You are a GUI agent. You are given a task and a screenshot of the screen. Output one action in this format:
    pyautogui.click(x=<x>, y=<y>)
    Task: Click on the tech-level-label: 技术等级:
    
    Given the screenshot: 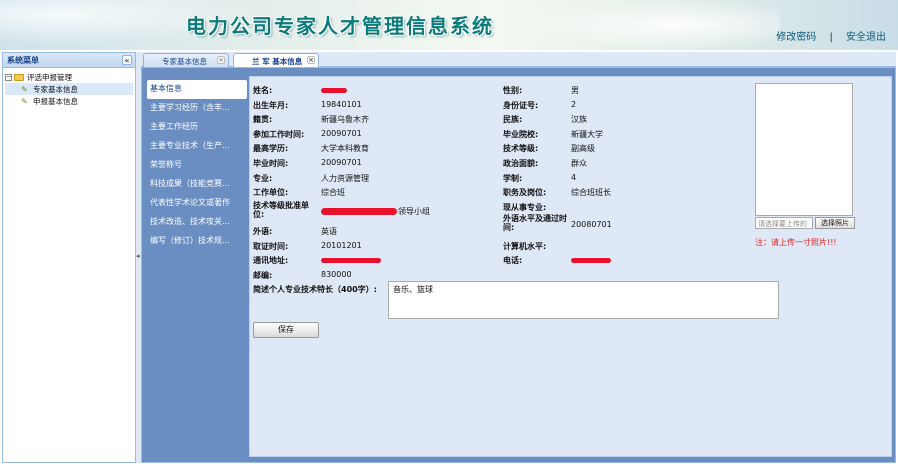 What is the action you would take?
    pyautogui.click(x=521, y=148)
    